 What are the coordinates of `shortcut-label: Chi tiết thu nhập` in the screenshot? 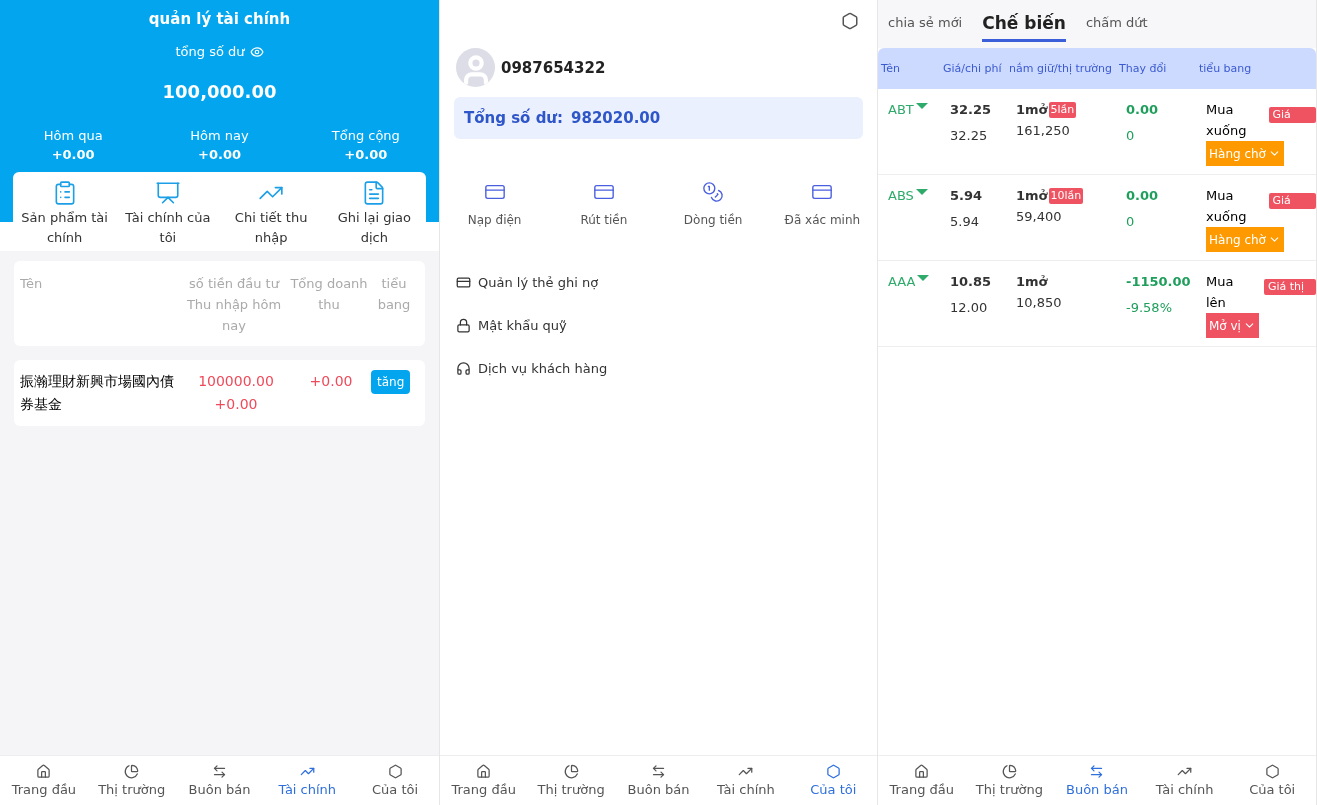 It's located at (271, 228).